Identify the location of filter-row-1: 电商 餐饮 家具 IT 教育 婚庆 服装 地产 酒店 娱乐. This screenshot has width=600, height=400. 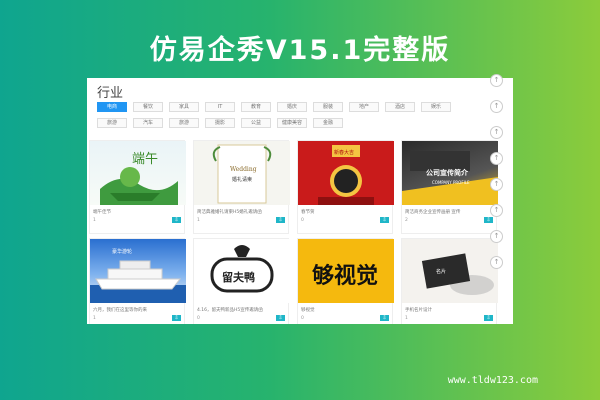
(297, 107).